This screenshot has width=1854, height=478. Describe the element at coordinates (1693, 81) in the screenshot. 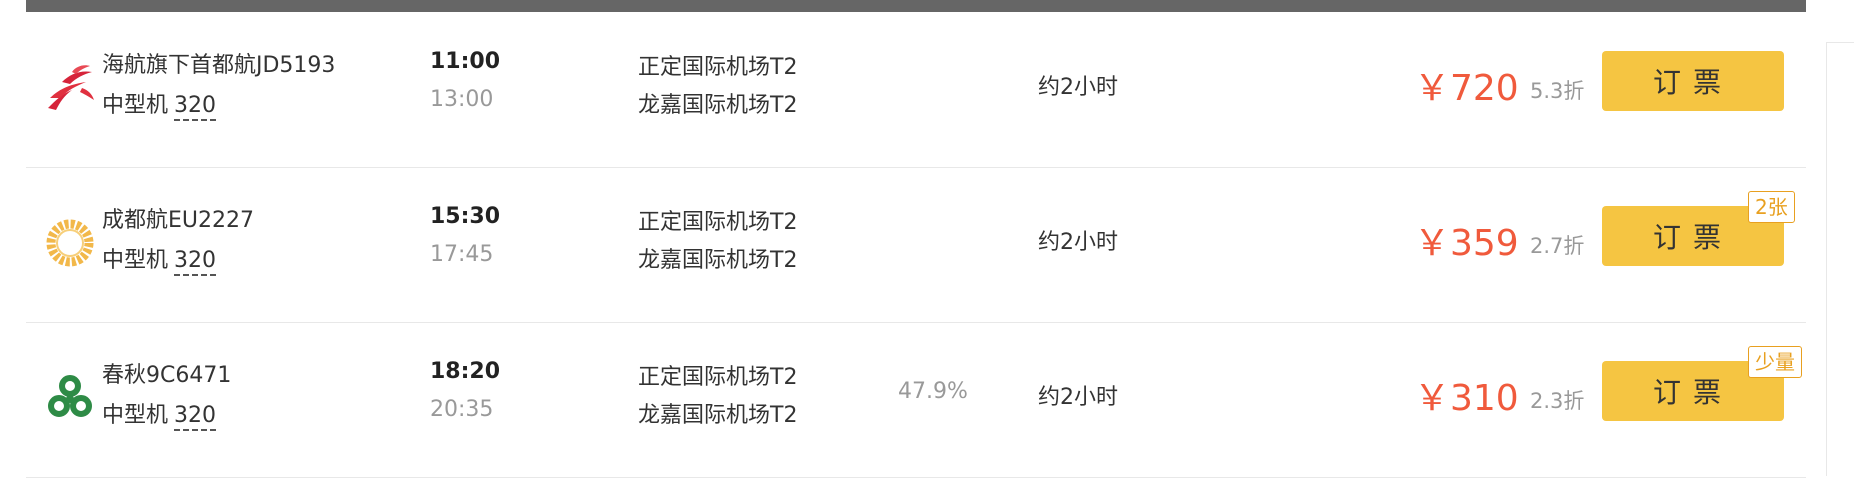

I see `book-button: 订票` at that location.